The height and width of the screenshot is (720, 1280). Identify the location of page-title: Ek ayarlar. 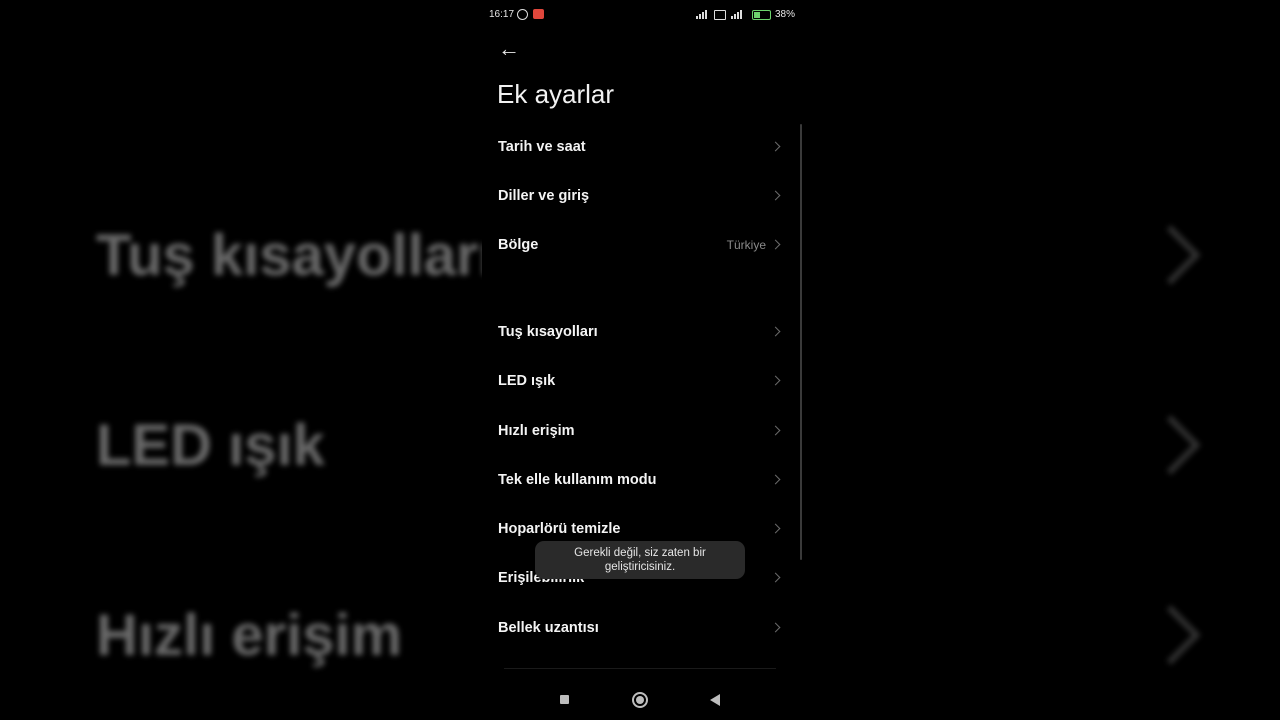
(556, 94).